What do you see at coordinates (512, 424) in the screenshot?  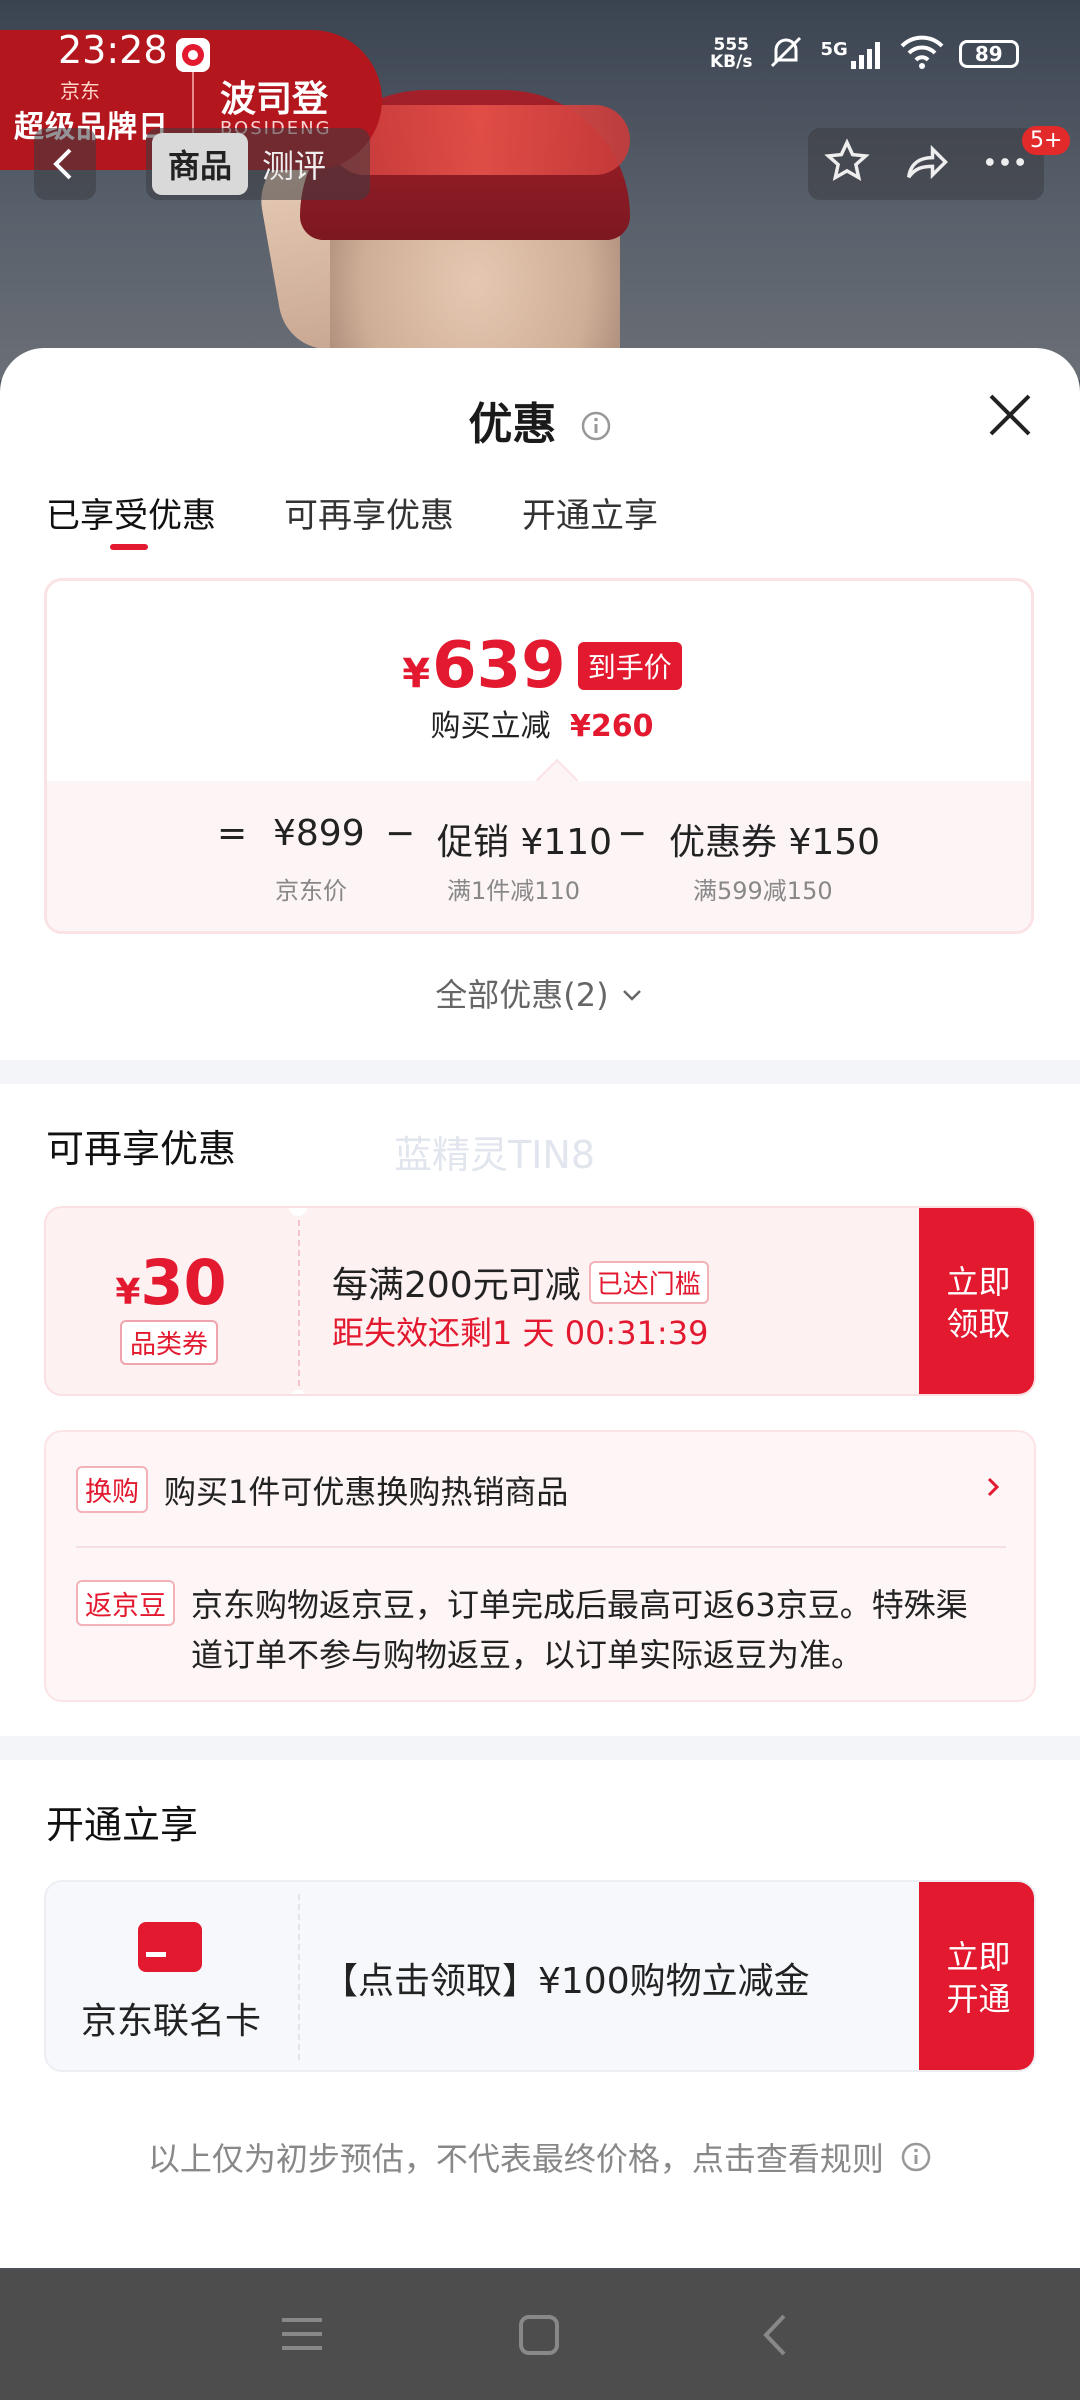 I see `sheet-title: 优惠` at bounding box center [512, 424].